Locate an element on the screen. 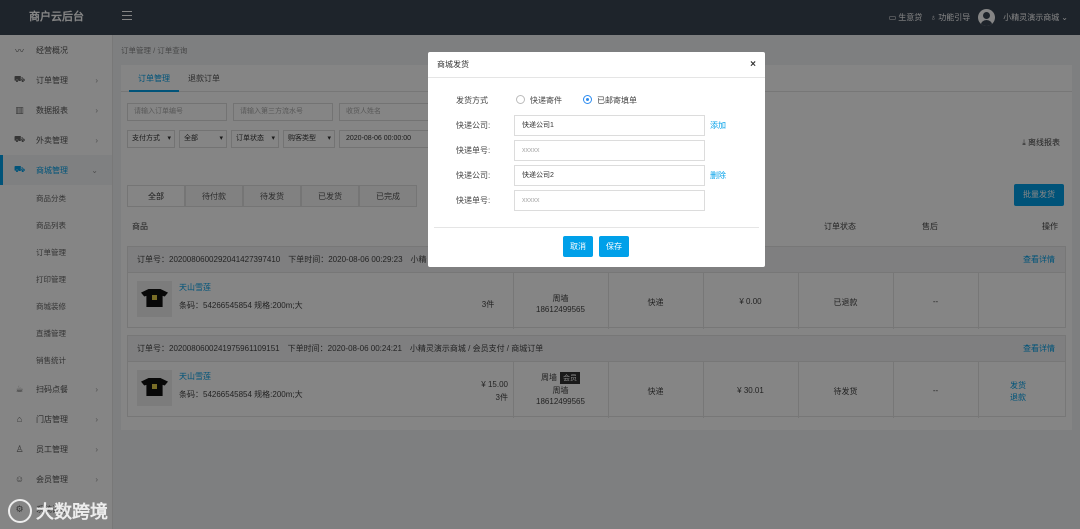  dialog-title: 商城发货 is located at coordinates (453, 64).